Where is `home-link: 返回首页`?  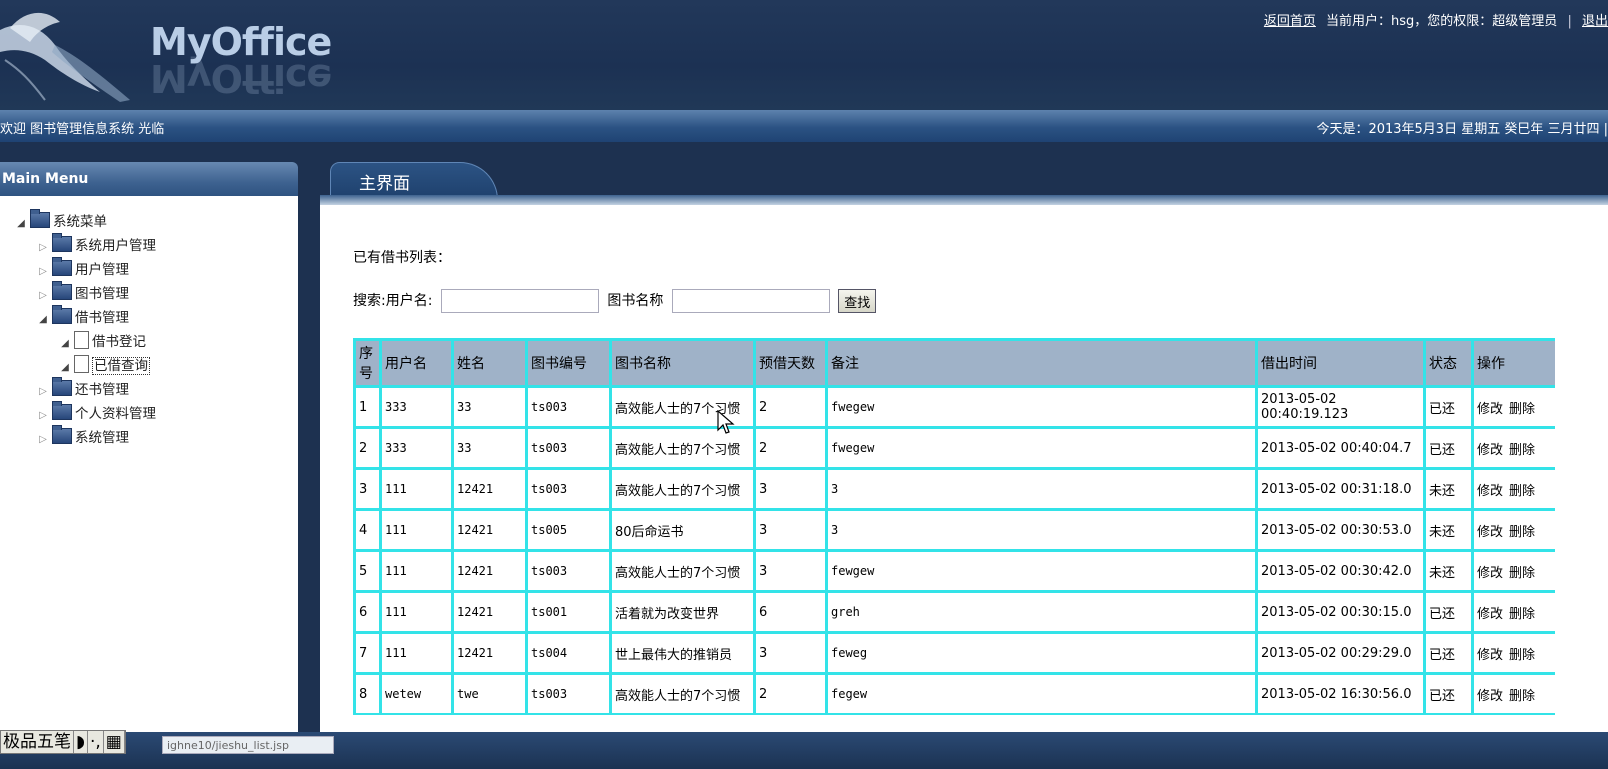
home-link: 返回首页 is located at coordinates (1290, 21).